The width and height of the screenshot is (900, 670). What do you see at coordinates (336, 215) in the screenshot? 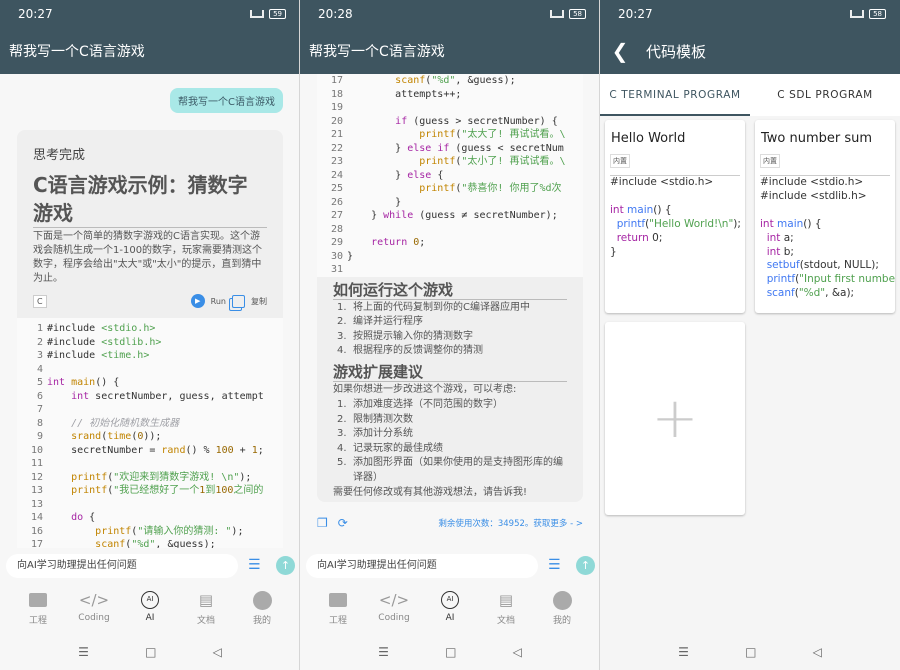
I see `line-number: 27` at bounding box center [336, 215].